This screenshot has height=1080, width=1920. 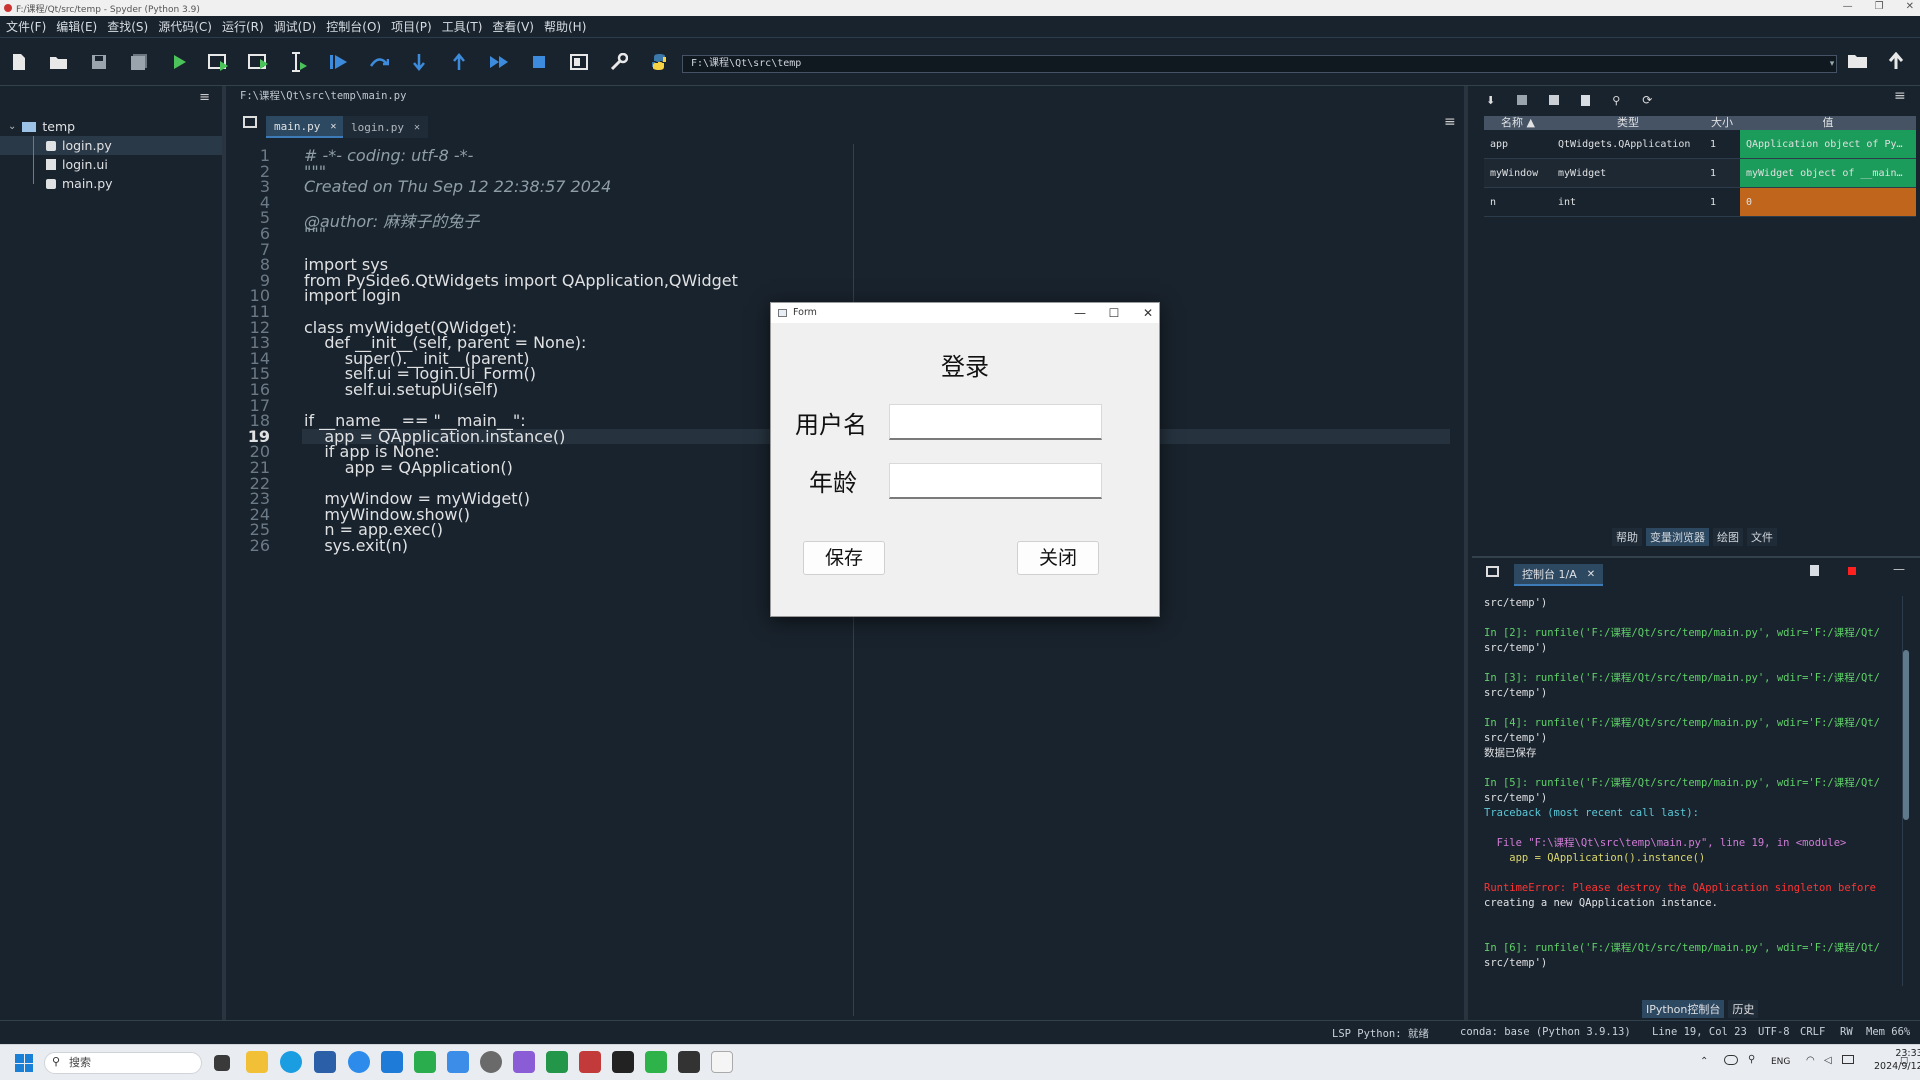 What do you see at coordinates (1628, 123) in the screenshot?
I see `column-header-type: 类型` at bounding box center [1628, 123].